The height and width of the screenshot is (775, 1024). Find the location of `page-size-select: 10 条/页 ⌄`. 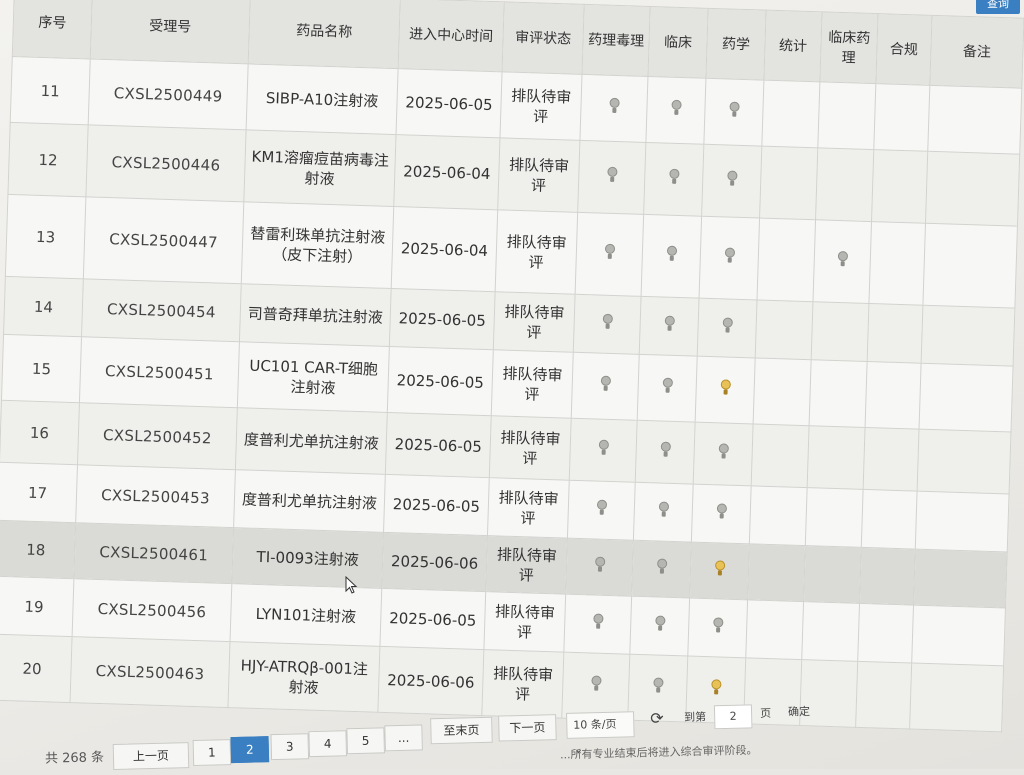

page-size-select: 10 条/页 ⌄ is located at coordinates (600, 733).